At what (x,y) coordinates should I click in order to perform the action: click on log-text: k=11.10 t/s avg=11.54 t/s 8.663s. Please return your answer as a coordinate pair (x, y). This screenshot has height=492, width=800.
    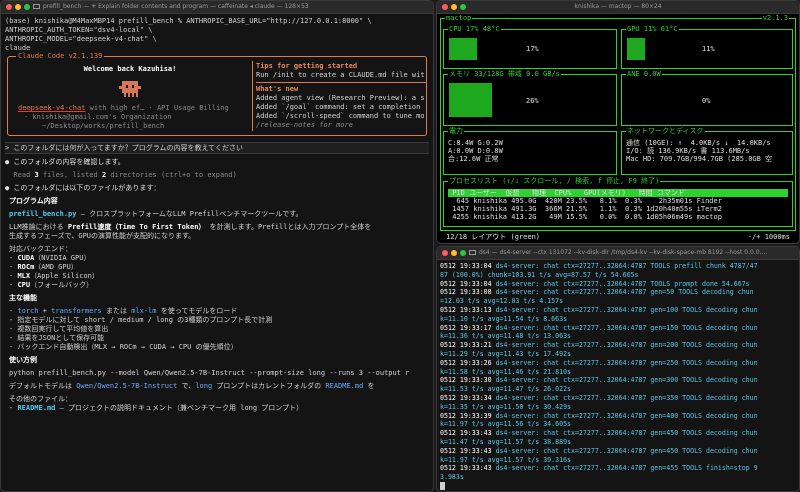
    Looking at the image, I should click on (504, 318).